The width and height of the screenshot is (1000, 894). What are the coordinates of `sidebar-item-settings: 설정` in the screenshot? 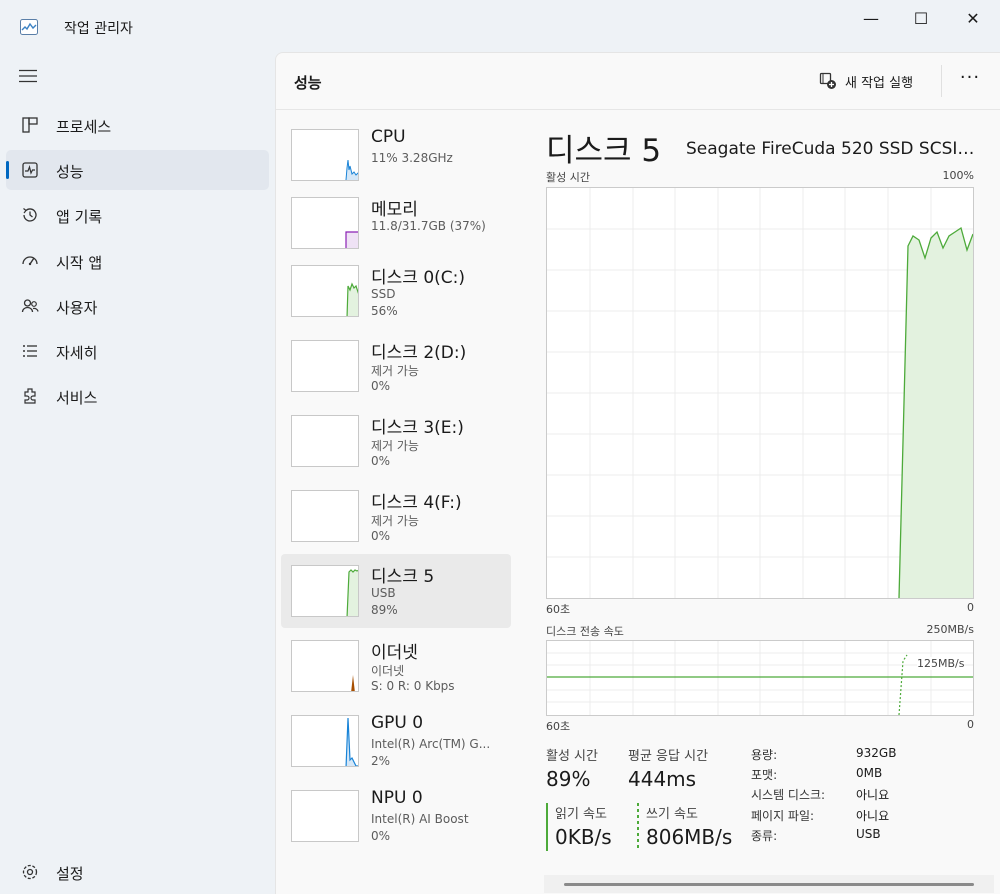 It's located at (137, 872).